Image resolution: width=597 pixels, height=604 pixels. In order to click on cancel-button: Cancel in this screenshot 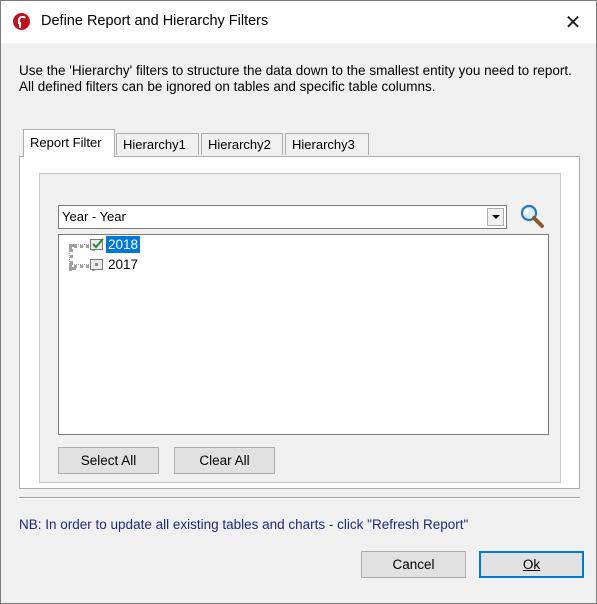, I will do `click(413, 564)`.